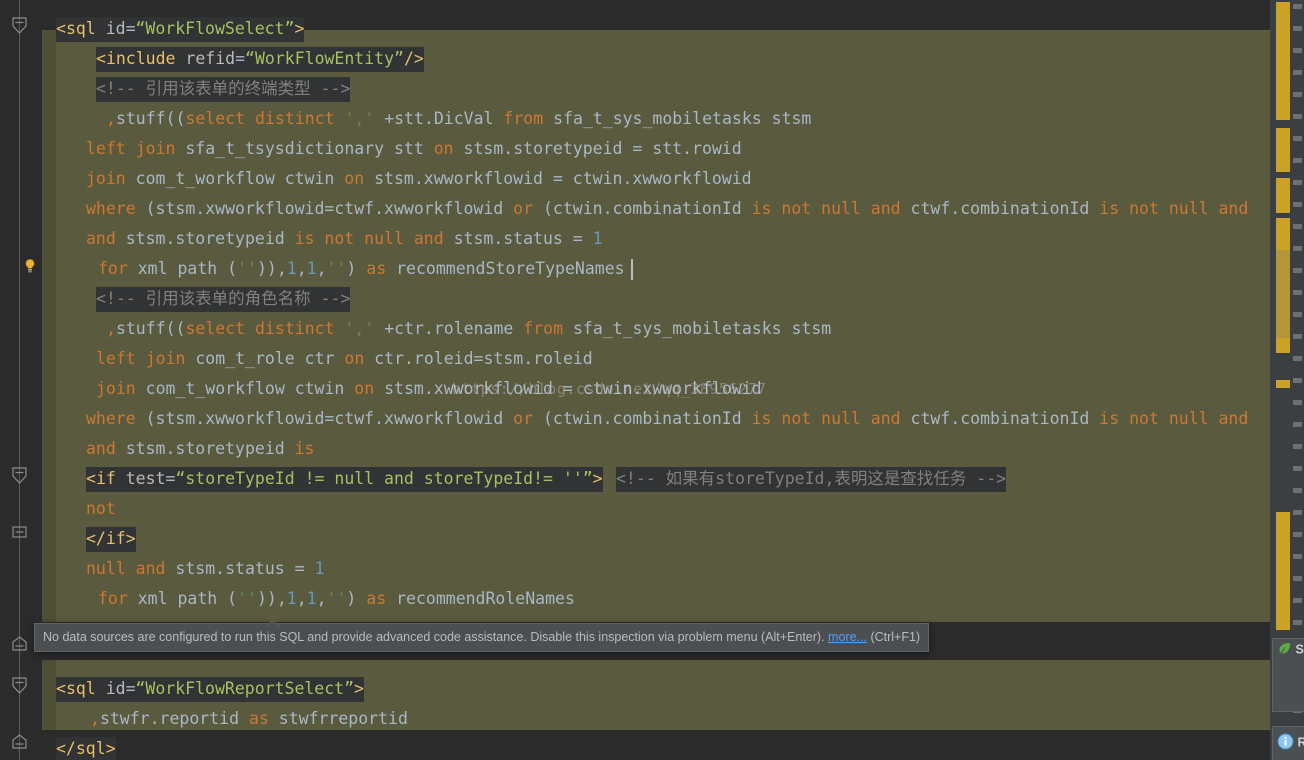 This screenshot has height=760, width=1304. What do you see at coordinates (356, 268) in the screenshot?
I see `code-token: )` at bounding box center [356, 268].